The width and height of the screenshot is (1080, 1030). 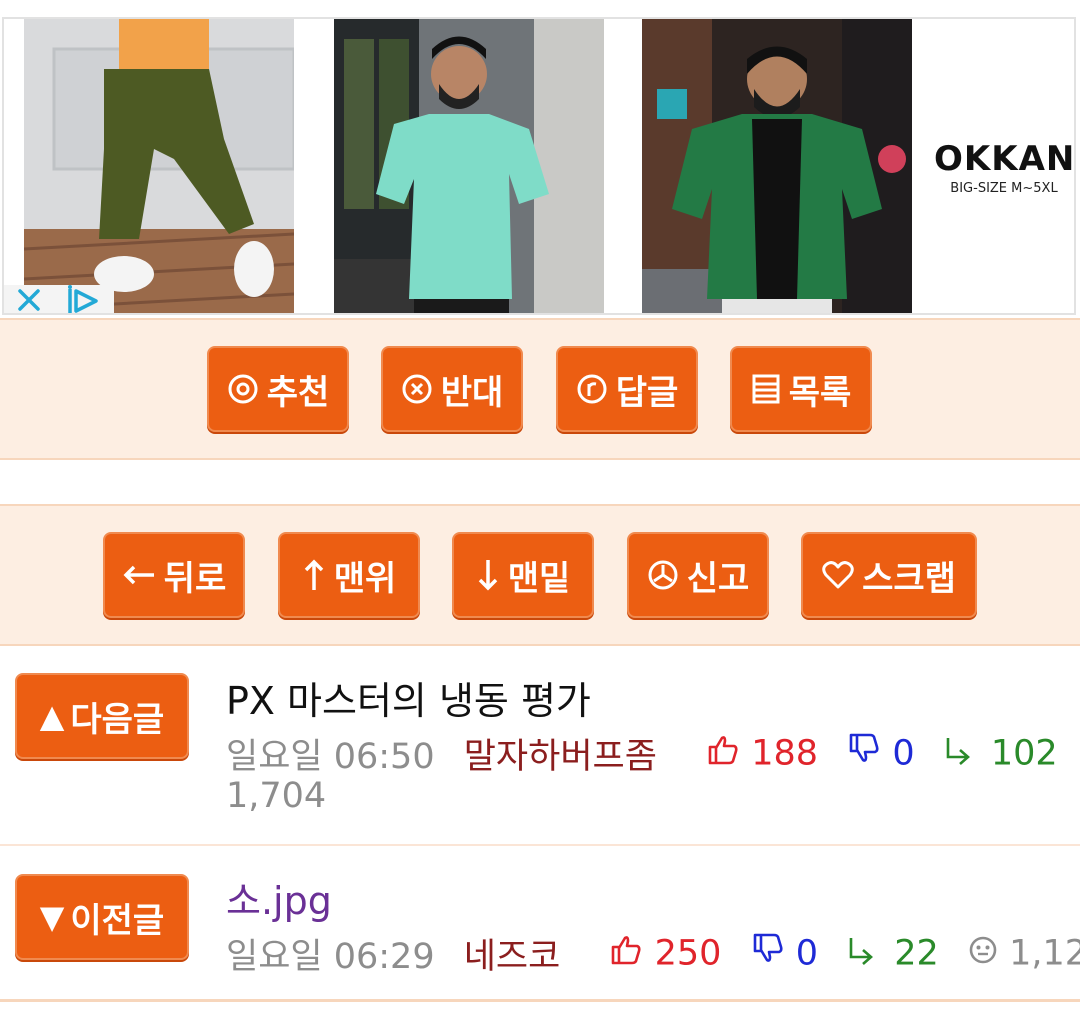 I want to click on arrow-left-icon, so click(x=139, y=575).